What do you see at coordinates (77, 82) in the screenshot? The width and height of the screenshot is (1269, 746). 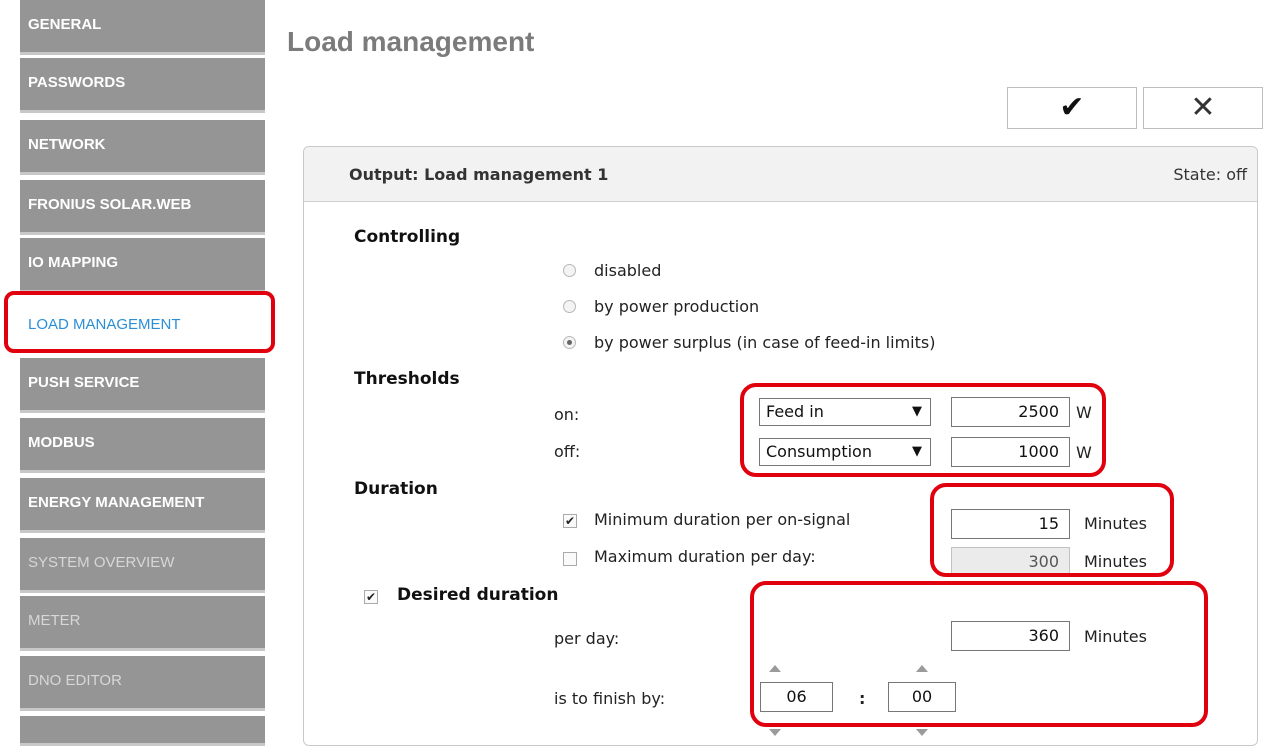 I see `sidebar-item-label: PASSWORDS` at bounding box center [77, 82].